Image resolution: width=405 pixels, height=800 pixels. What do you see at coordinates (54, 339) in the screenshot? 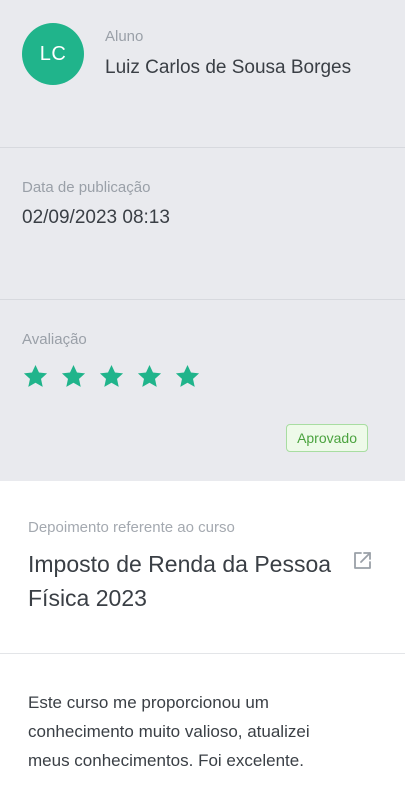
I see `rating-label: Avaliação` at bounding box center [54, 339].